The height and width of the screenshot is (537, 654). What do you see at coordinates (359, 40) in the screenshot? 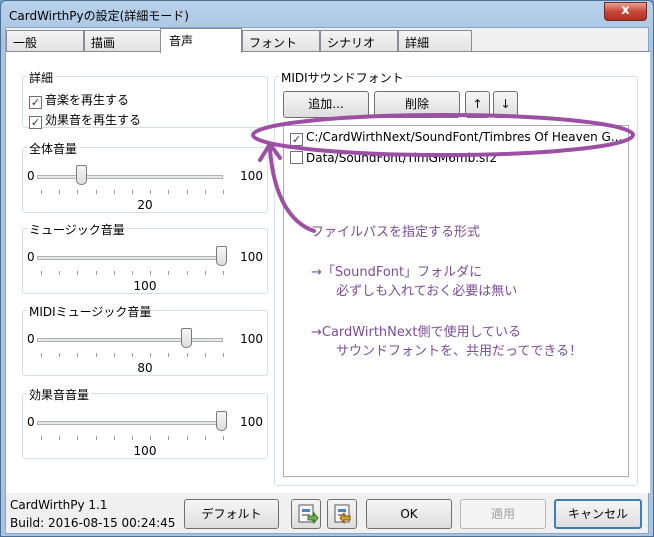
I see `tab-scenario: シナリオ` at bounding box center [359, 40].